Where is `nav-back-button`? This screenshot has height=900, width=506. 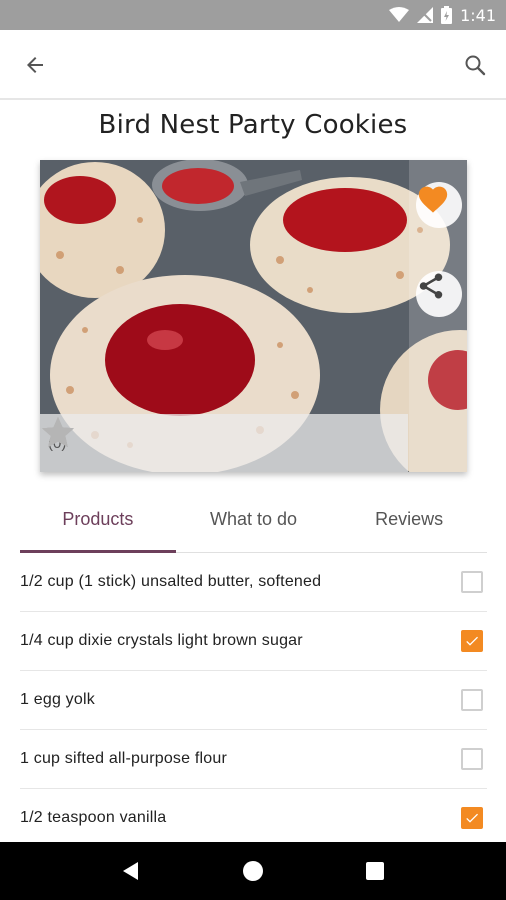
nav-back-button is located at coordinates (131, 871).